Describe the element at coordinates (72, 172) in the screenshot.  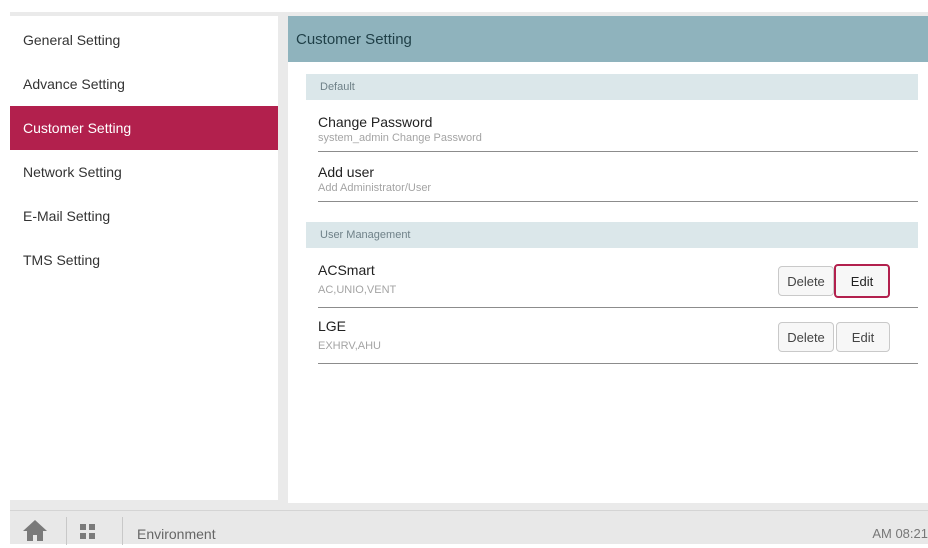
I see `sidebar-item-label: Network Setting` at that location.